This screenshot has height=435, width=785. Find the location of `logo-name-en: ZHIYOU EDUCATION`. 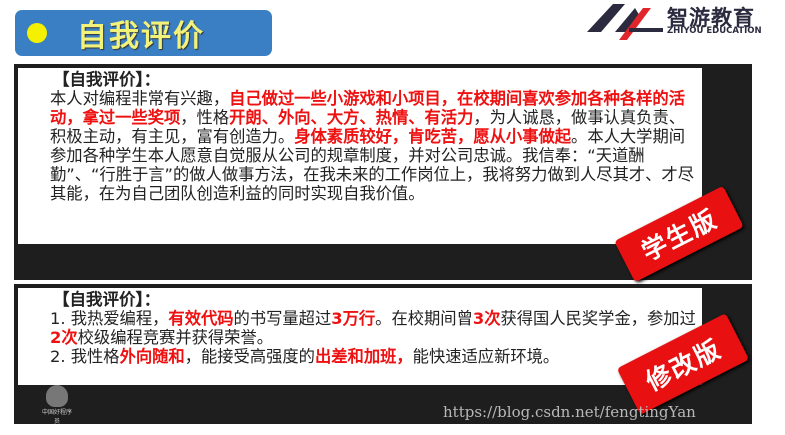

logo-name-en: ZHIYOU EDUCATION is located at coordinates (714, 31).